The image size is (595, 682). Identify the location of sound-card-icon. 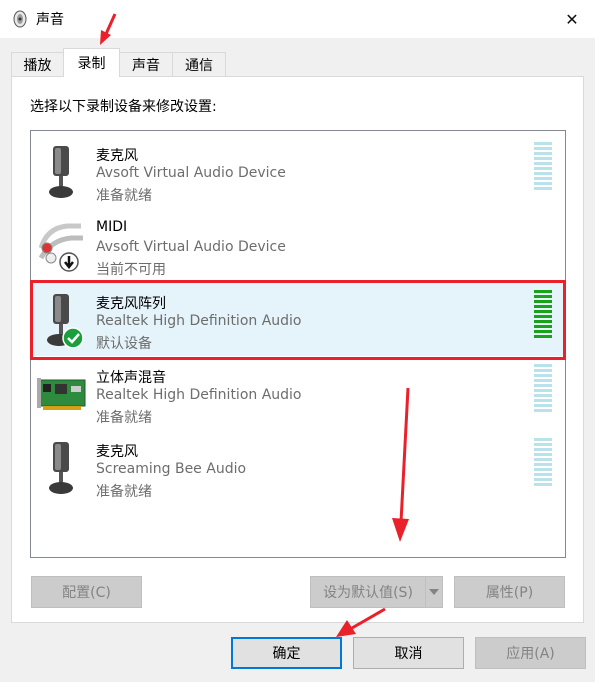
(61, 394).